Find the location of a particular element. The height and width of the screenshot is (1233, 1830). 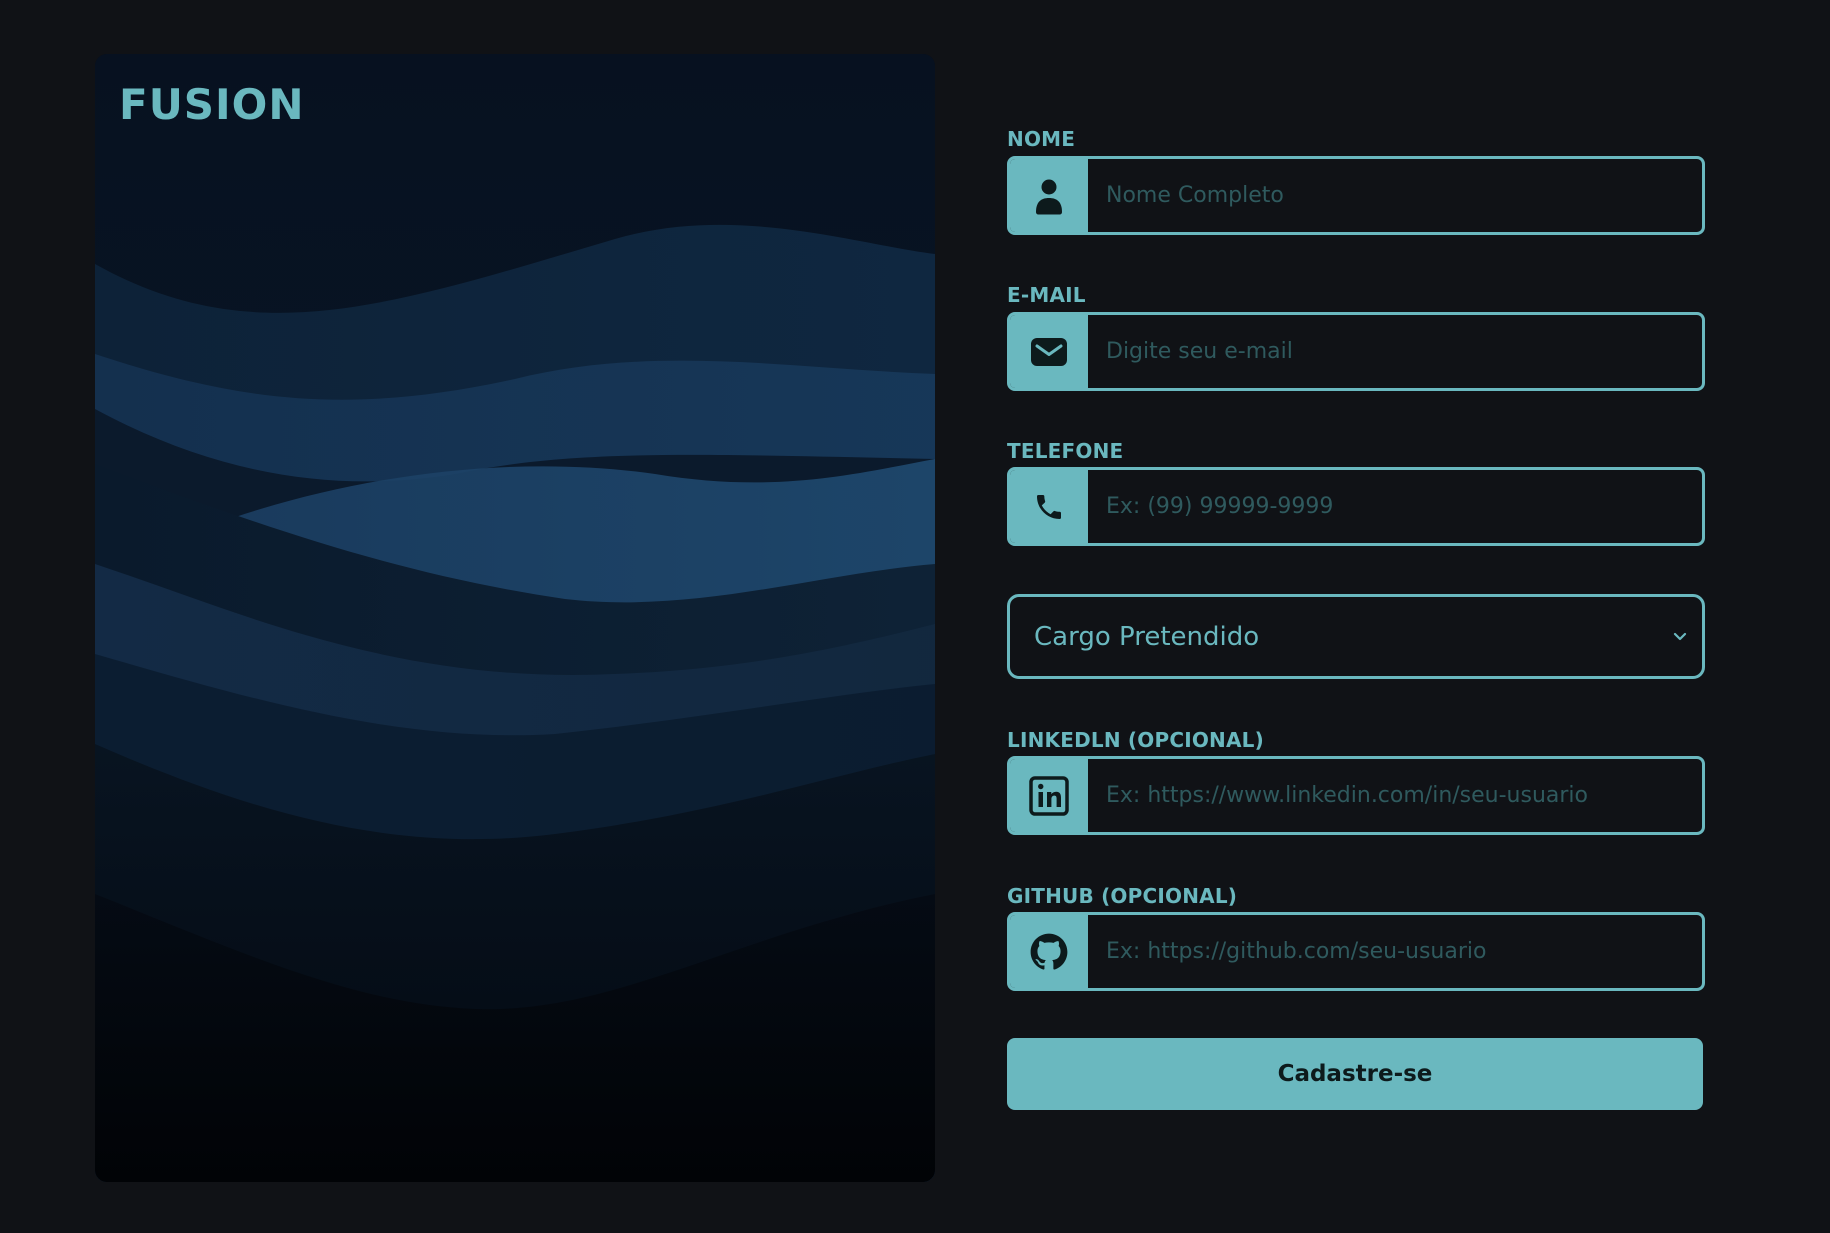

name-field is located at coordinates (1356, 195).